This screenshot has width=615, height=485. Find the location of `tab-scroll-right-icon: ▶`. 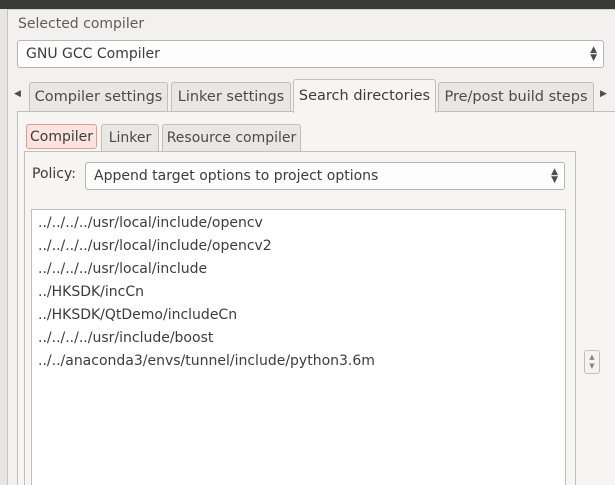

tab-scroll-right-icon: ▶ is located at coordinates (603, 94).